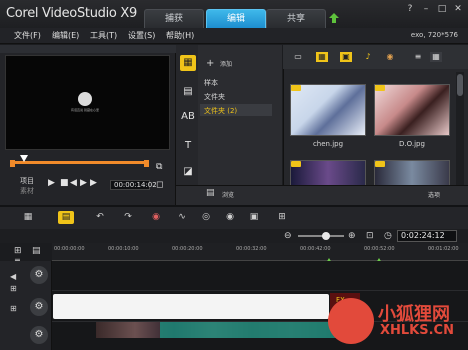 The image size is (468, 350). What do you see at coordinates (412, 144) in the screenshot?
I see `media-caption-do: D.O.jpg` at bounding box center [412, 144].